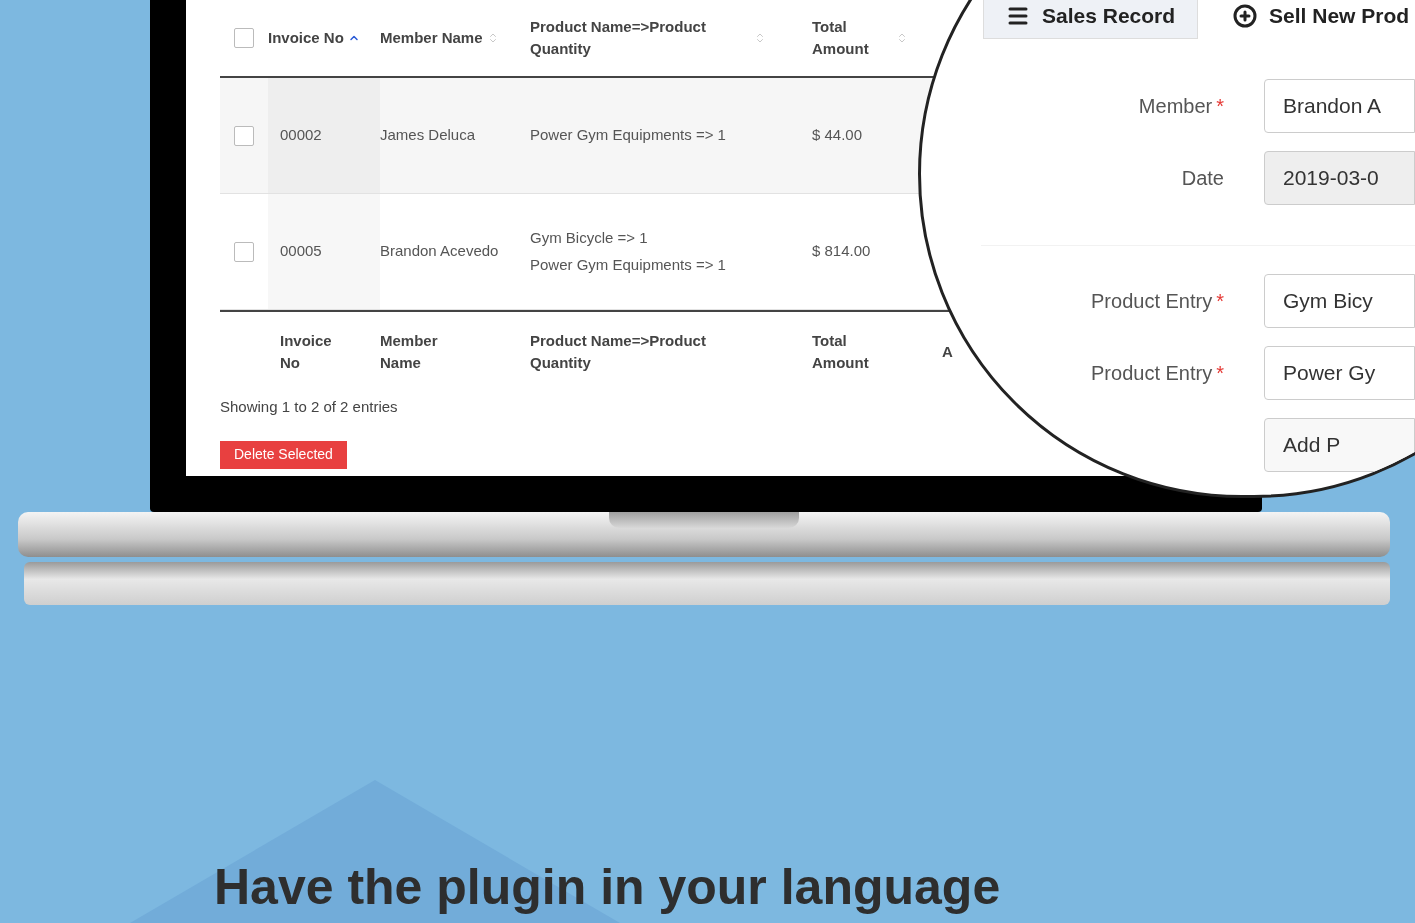 The height and width of the screenshot is (923, 1415). Describe the element at coordinates (301, 135) in the screenshot. I see `table-cell-text: 00002` at that location.